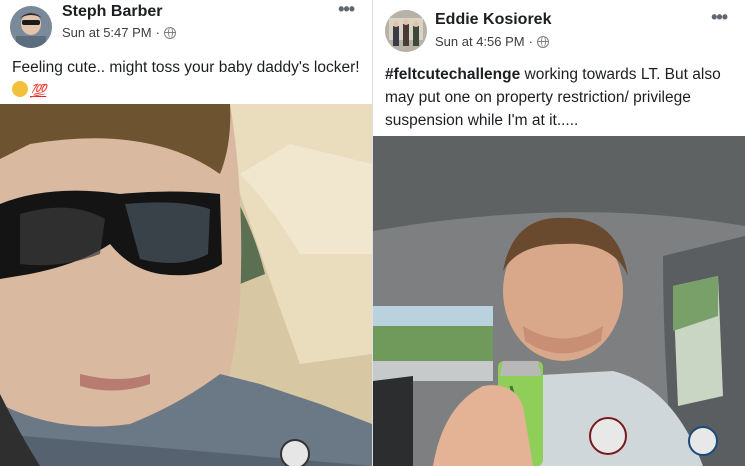 This screenshot has width=745, height=466. Describe the element at coordinates (452, 74) in the screenshot. I see `hashtag-link: #feltcutechallenge` at that location.